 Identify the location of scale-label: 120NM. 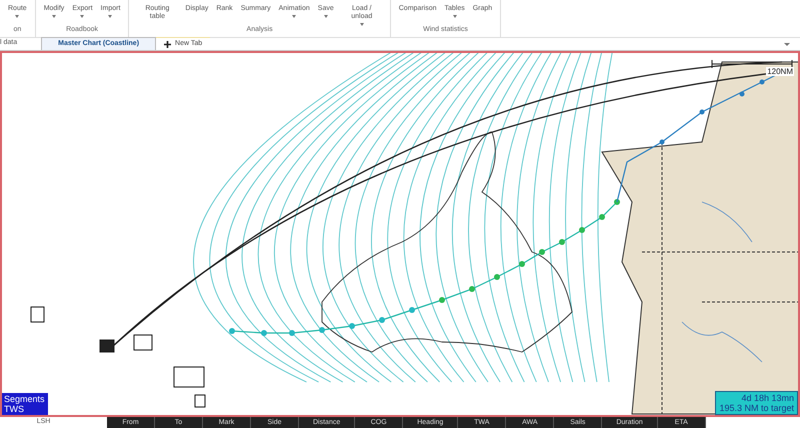
(780, 71).